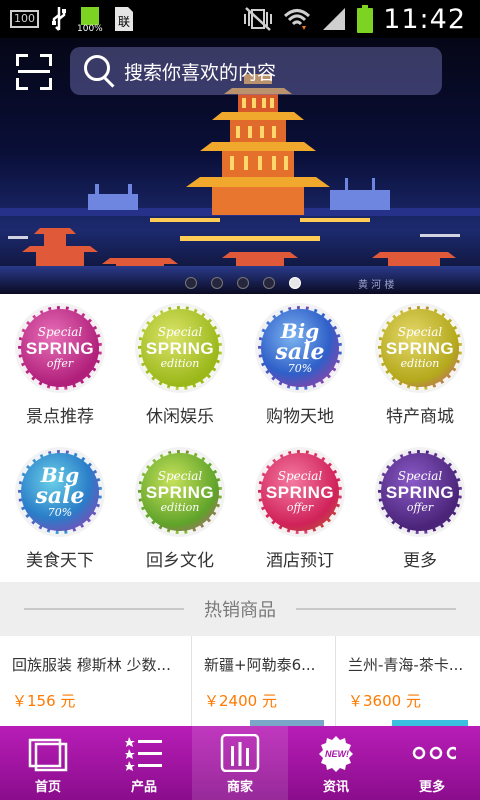 This screenshot has height=800, width=480. What do you see at coordinates (60, 561) in the screenshot?
I see `category-label: 美食天下` at bounding box center [60, 561].